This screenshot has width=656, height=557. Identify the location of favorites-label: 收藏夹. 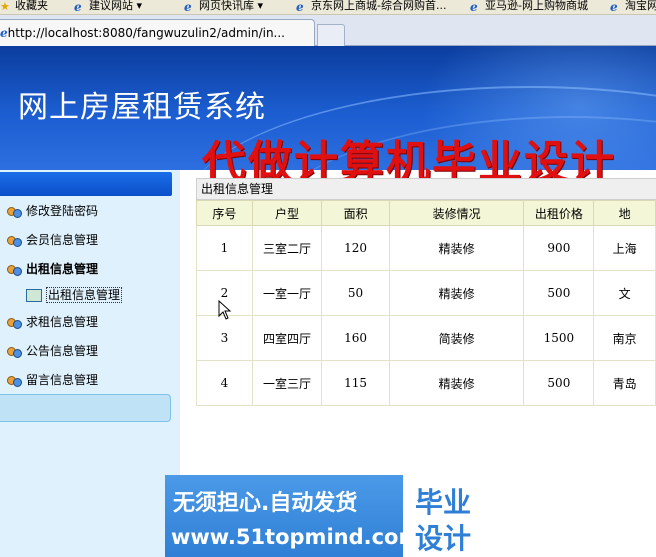
(31, 6).